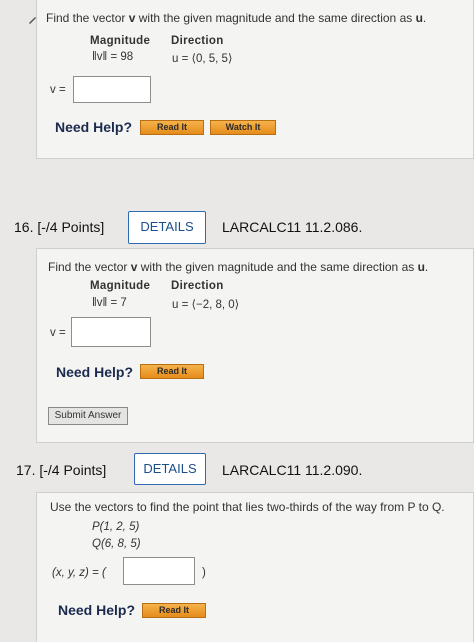  I want to click on question-16-code: LARCALC11 11.2.086., so click(292, 227).